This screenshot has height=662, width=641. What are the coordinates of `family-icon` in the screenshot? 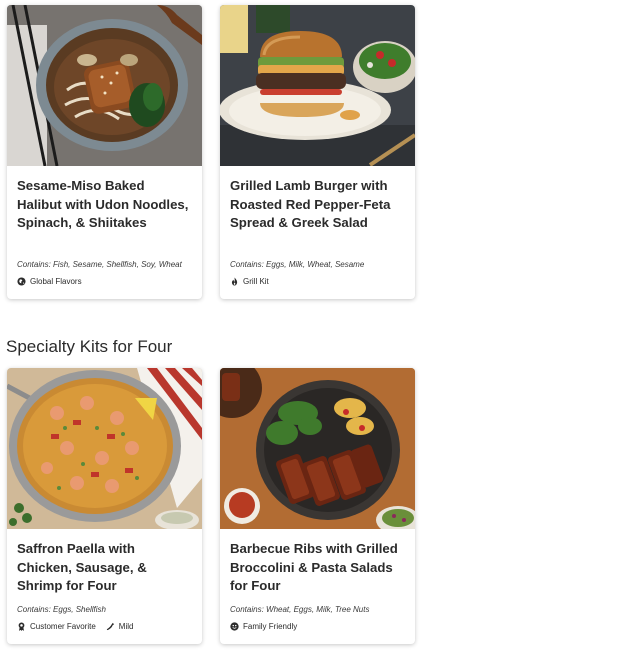 It's located at (234, 626).